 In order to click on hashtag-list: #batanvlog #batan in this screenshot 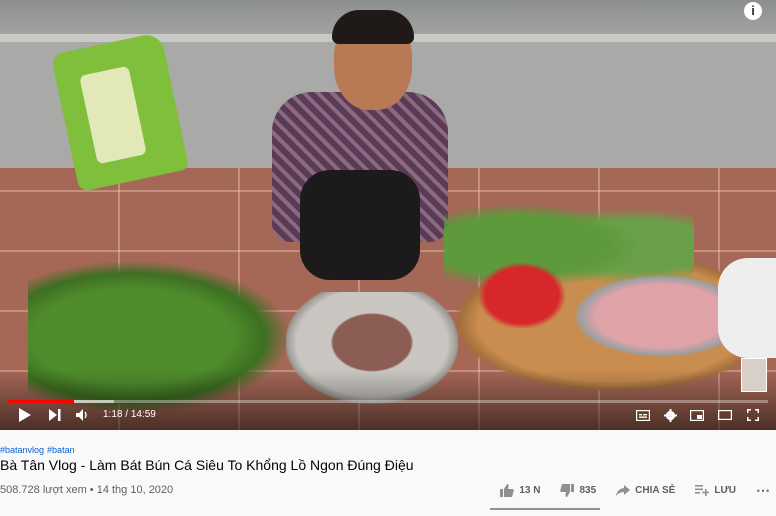, I will do `click(39, 450)`.